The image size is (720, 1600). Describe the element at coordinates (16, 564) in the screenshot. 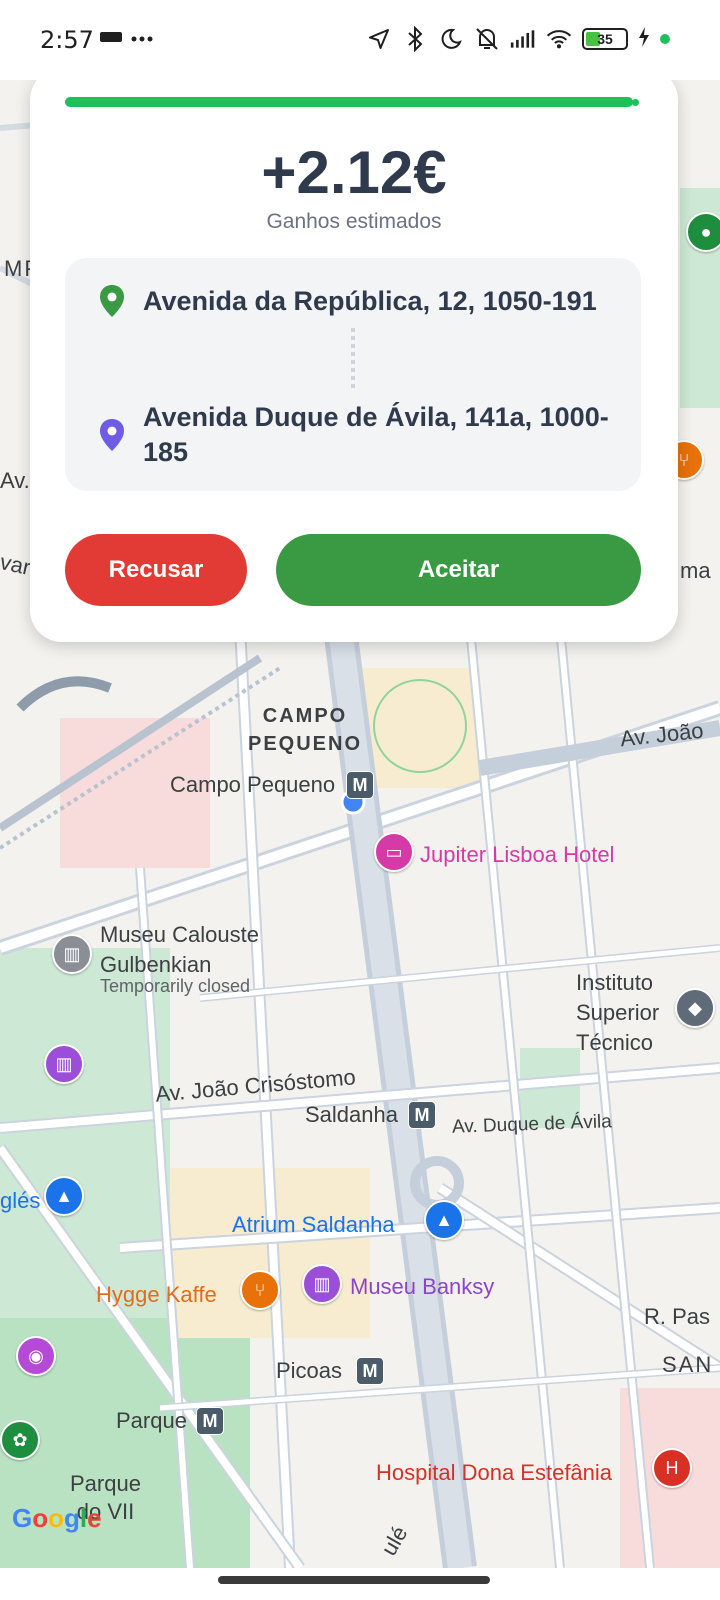

I see `map-label-var: var` at that location.